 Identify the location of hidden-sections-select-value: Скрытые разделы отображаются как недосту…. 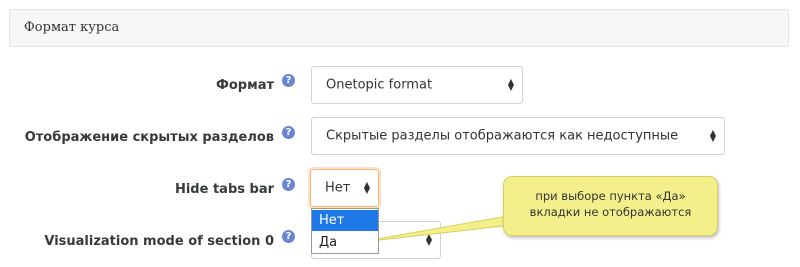
(502, 136).